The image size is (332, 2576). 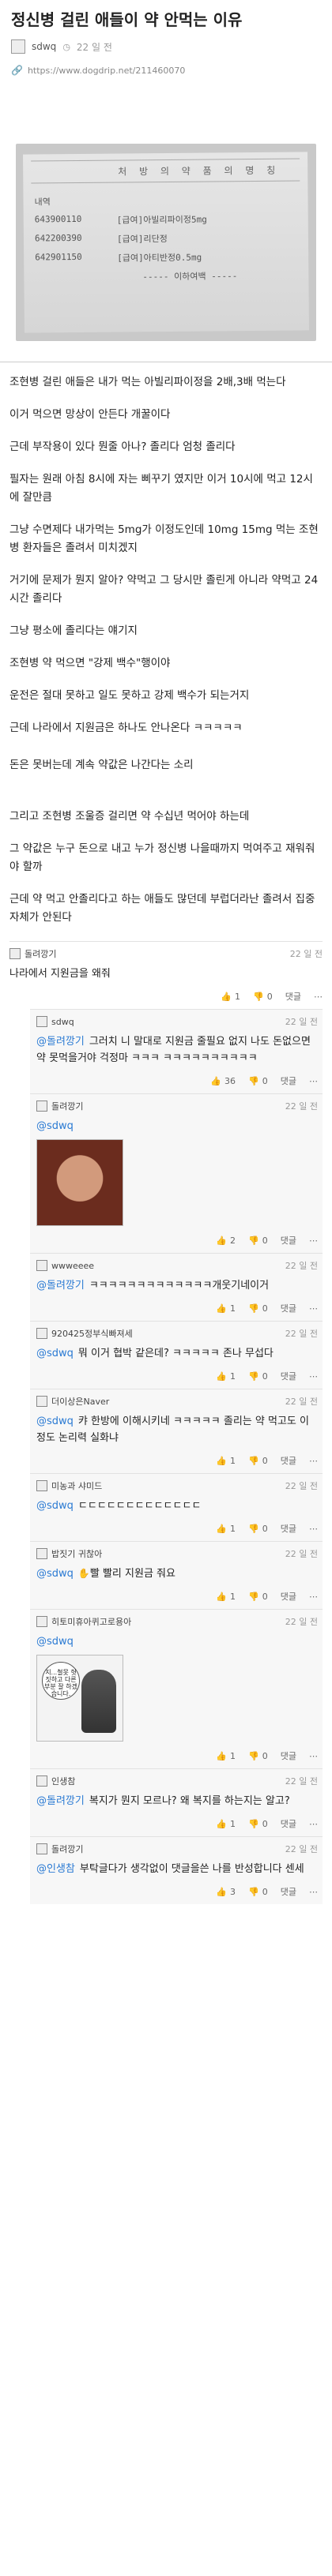 What do you see at coordinates (42, 202) in the screenshot?
I see `prescription-label: 내역` at bounding box center [42, 202].